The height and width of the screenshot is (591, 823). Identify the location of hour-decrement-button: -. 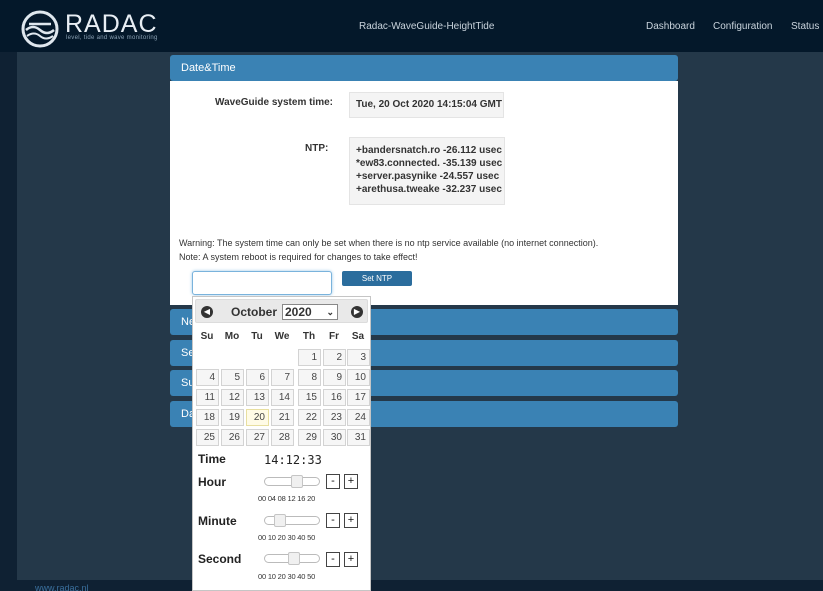
(333, 481).